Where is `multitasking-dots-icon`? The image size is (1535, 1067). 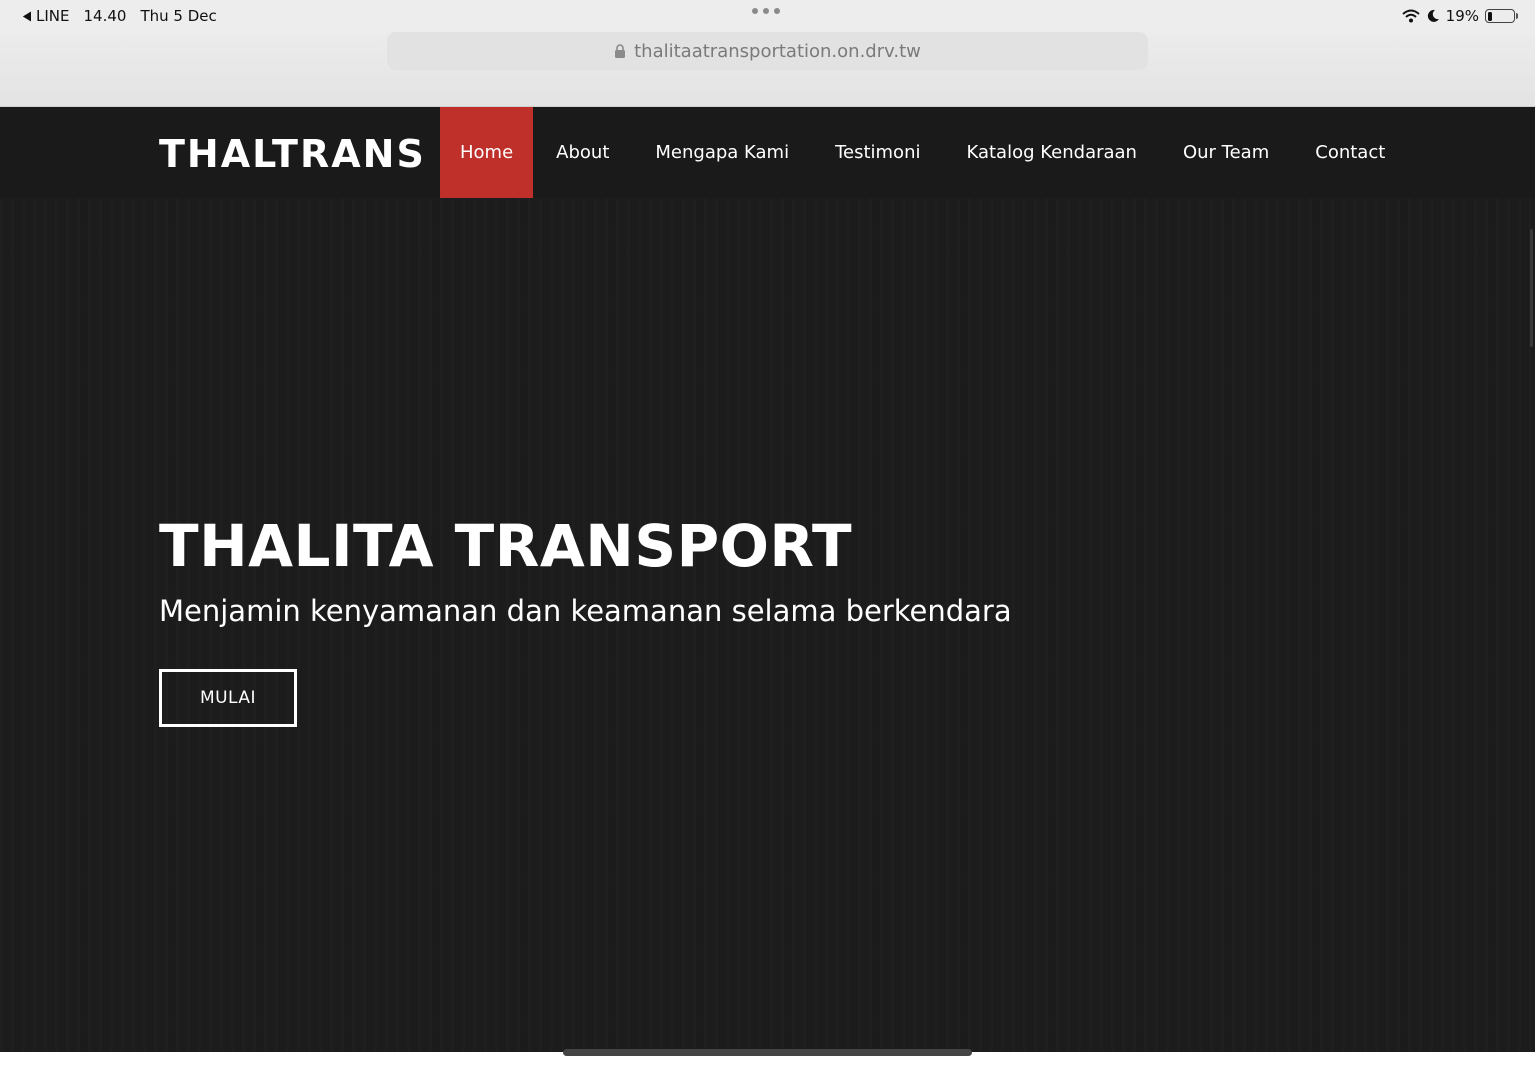 multitasking-dots-icon is located at coordinates (766, 11).